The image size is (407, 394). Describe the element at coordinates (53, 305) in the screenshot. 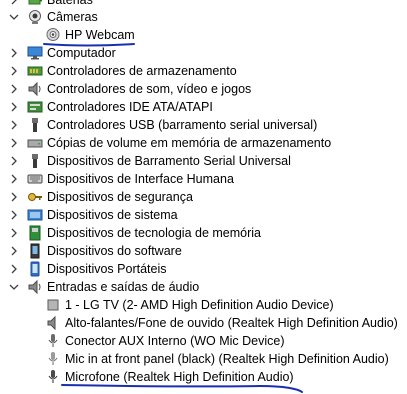

I see `display-audio-icon` at that location.